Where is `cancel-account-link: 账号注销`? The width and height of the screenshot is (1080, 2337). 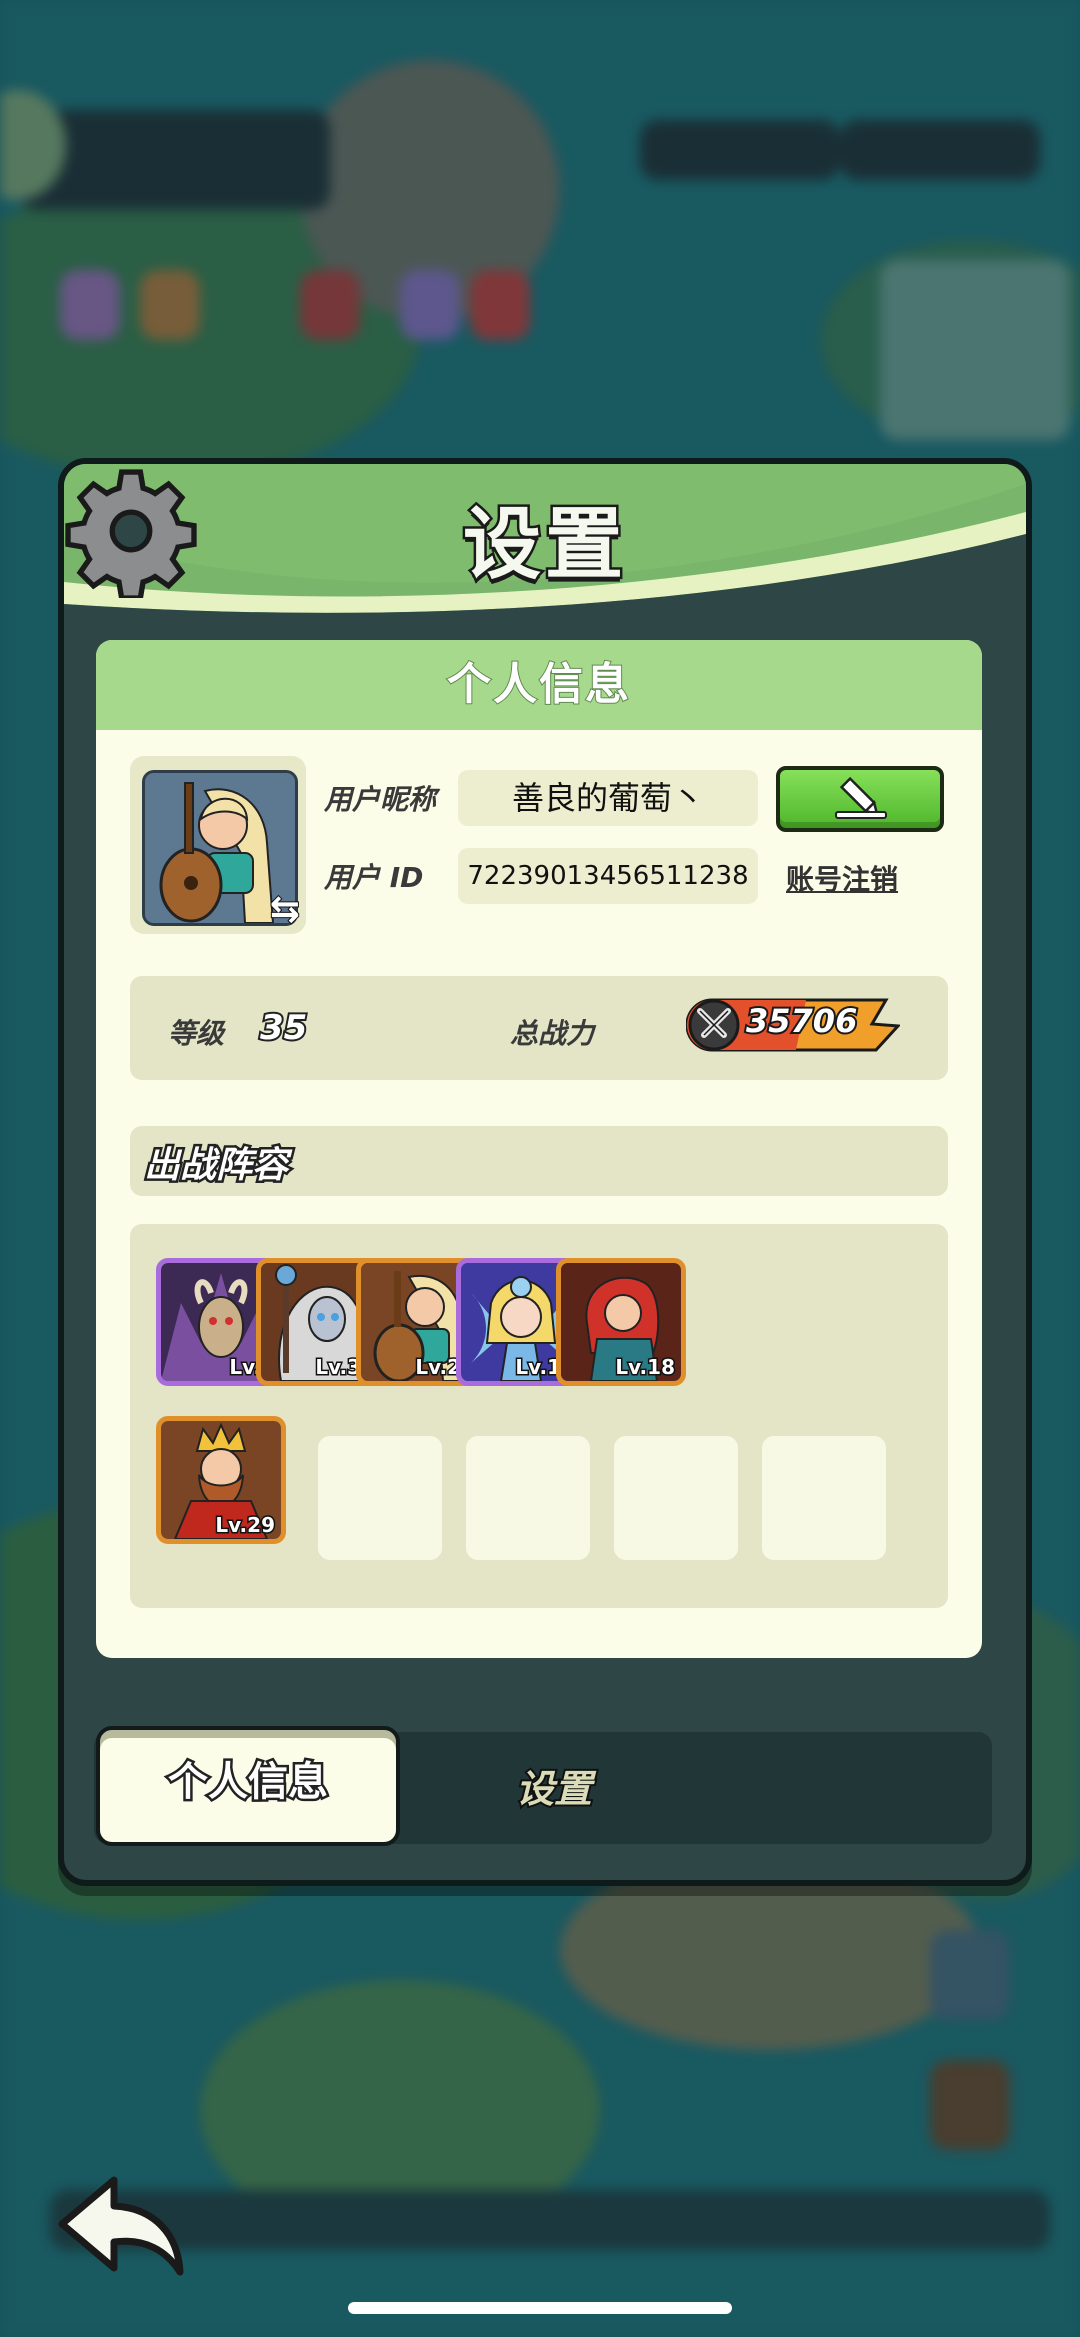 cancel-account-link: 账号注销 is located at coordinates (842, 878).